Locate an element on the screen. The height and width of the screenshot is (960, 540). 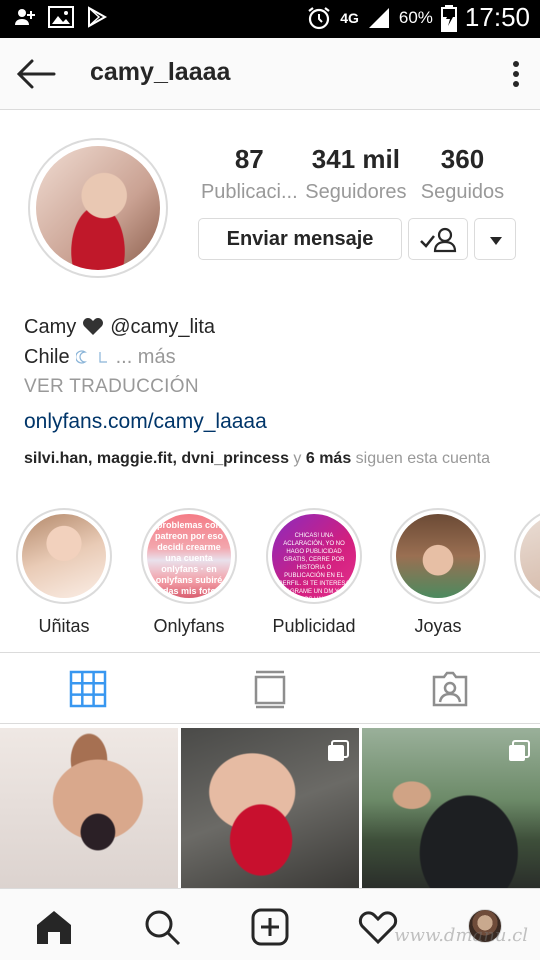
more-options-button is located at coordinates (516, 74).